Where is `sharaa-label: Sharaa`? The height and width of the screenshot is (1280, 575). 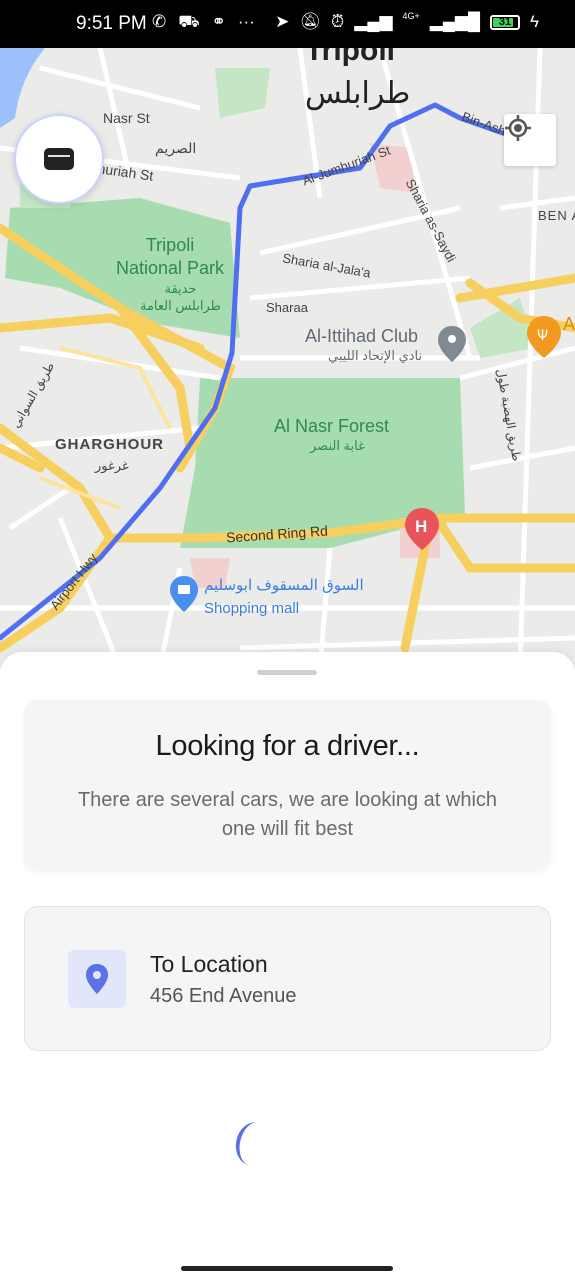 sharaa-label: Sharaa is located at coordinates (287, 307).